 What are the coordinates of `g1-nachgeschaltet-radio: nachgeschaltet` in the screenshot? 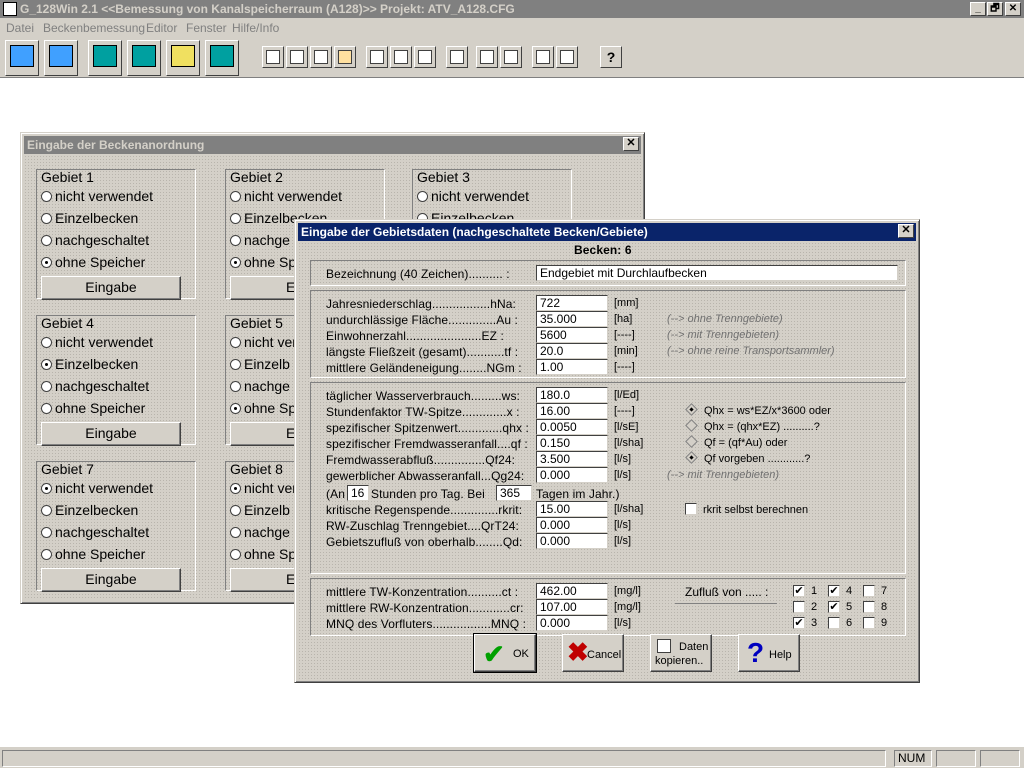 It's located at (95, 240).